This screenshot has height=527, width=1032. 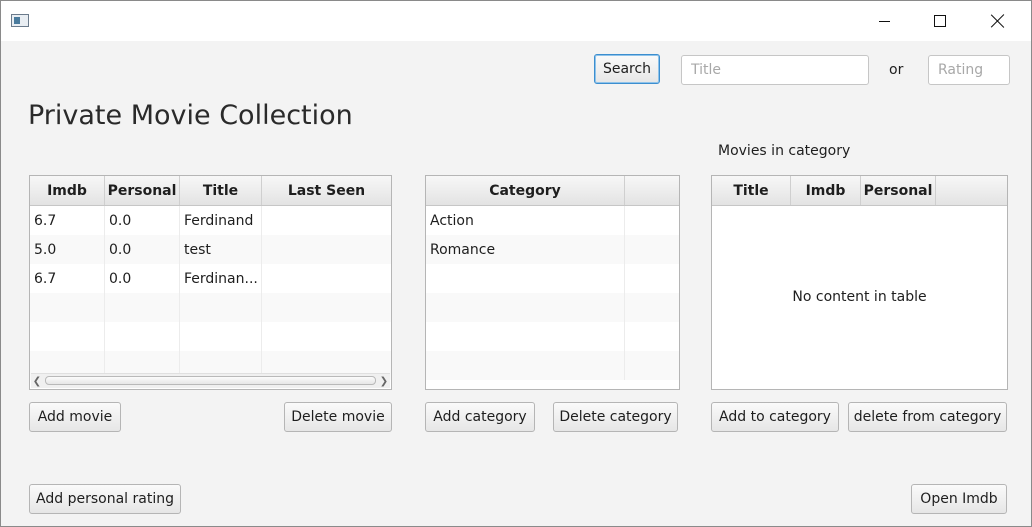 What do you see at coordinates (859, 282) in the screenshot?
I see `category-movies-table: Title Imdb Personal No content in table` at bounding box center [859, 282].